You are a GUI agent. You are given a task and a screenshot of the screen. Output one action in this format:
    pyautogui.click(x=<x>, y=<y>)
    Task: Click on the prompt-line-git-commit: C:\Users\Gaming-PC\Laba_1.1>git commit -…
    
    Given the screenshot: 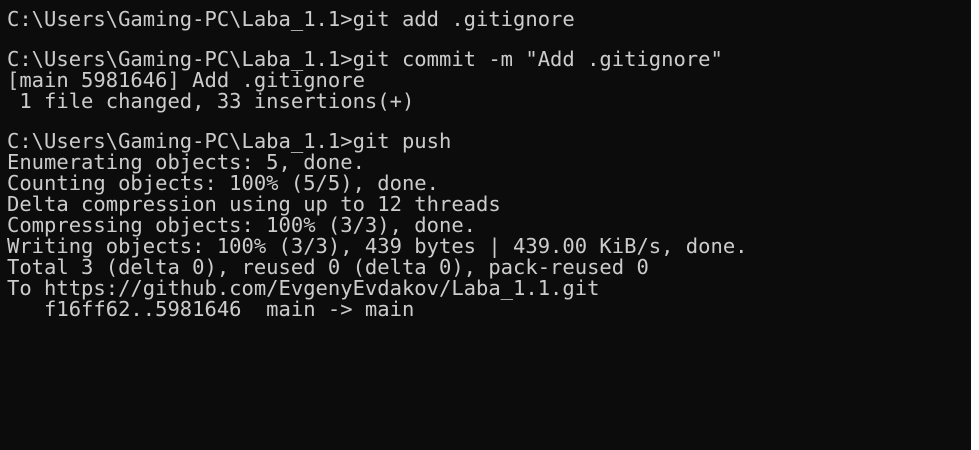 What is the action you would take?
    pyautogui.click(x=365, y=59)
    